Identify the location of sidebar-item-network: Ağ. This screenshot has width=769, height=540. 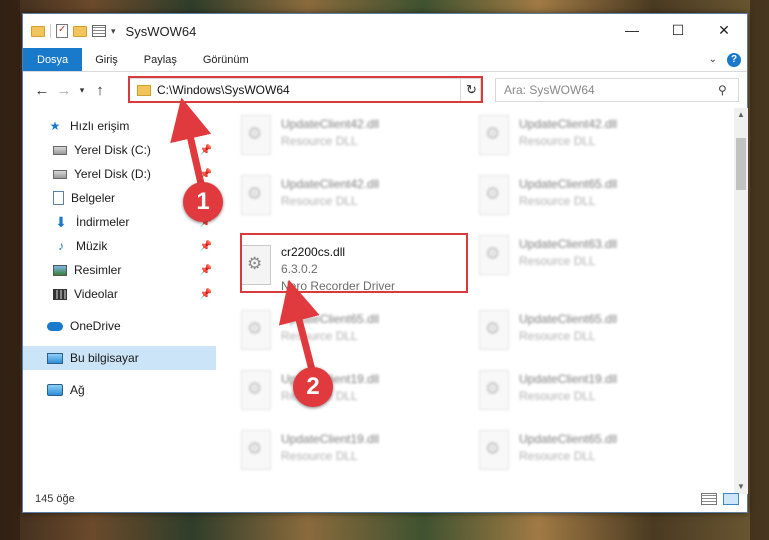
(119, 390).